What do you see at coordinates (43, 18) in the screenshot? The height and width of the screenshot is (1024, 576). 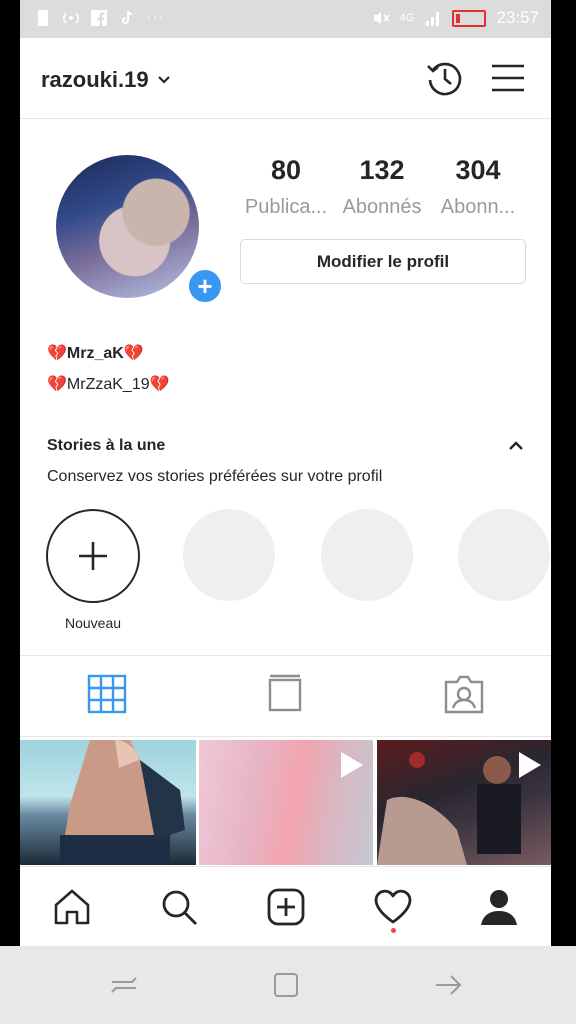 I see `sim-icon` at bounding box center [43, 18].